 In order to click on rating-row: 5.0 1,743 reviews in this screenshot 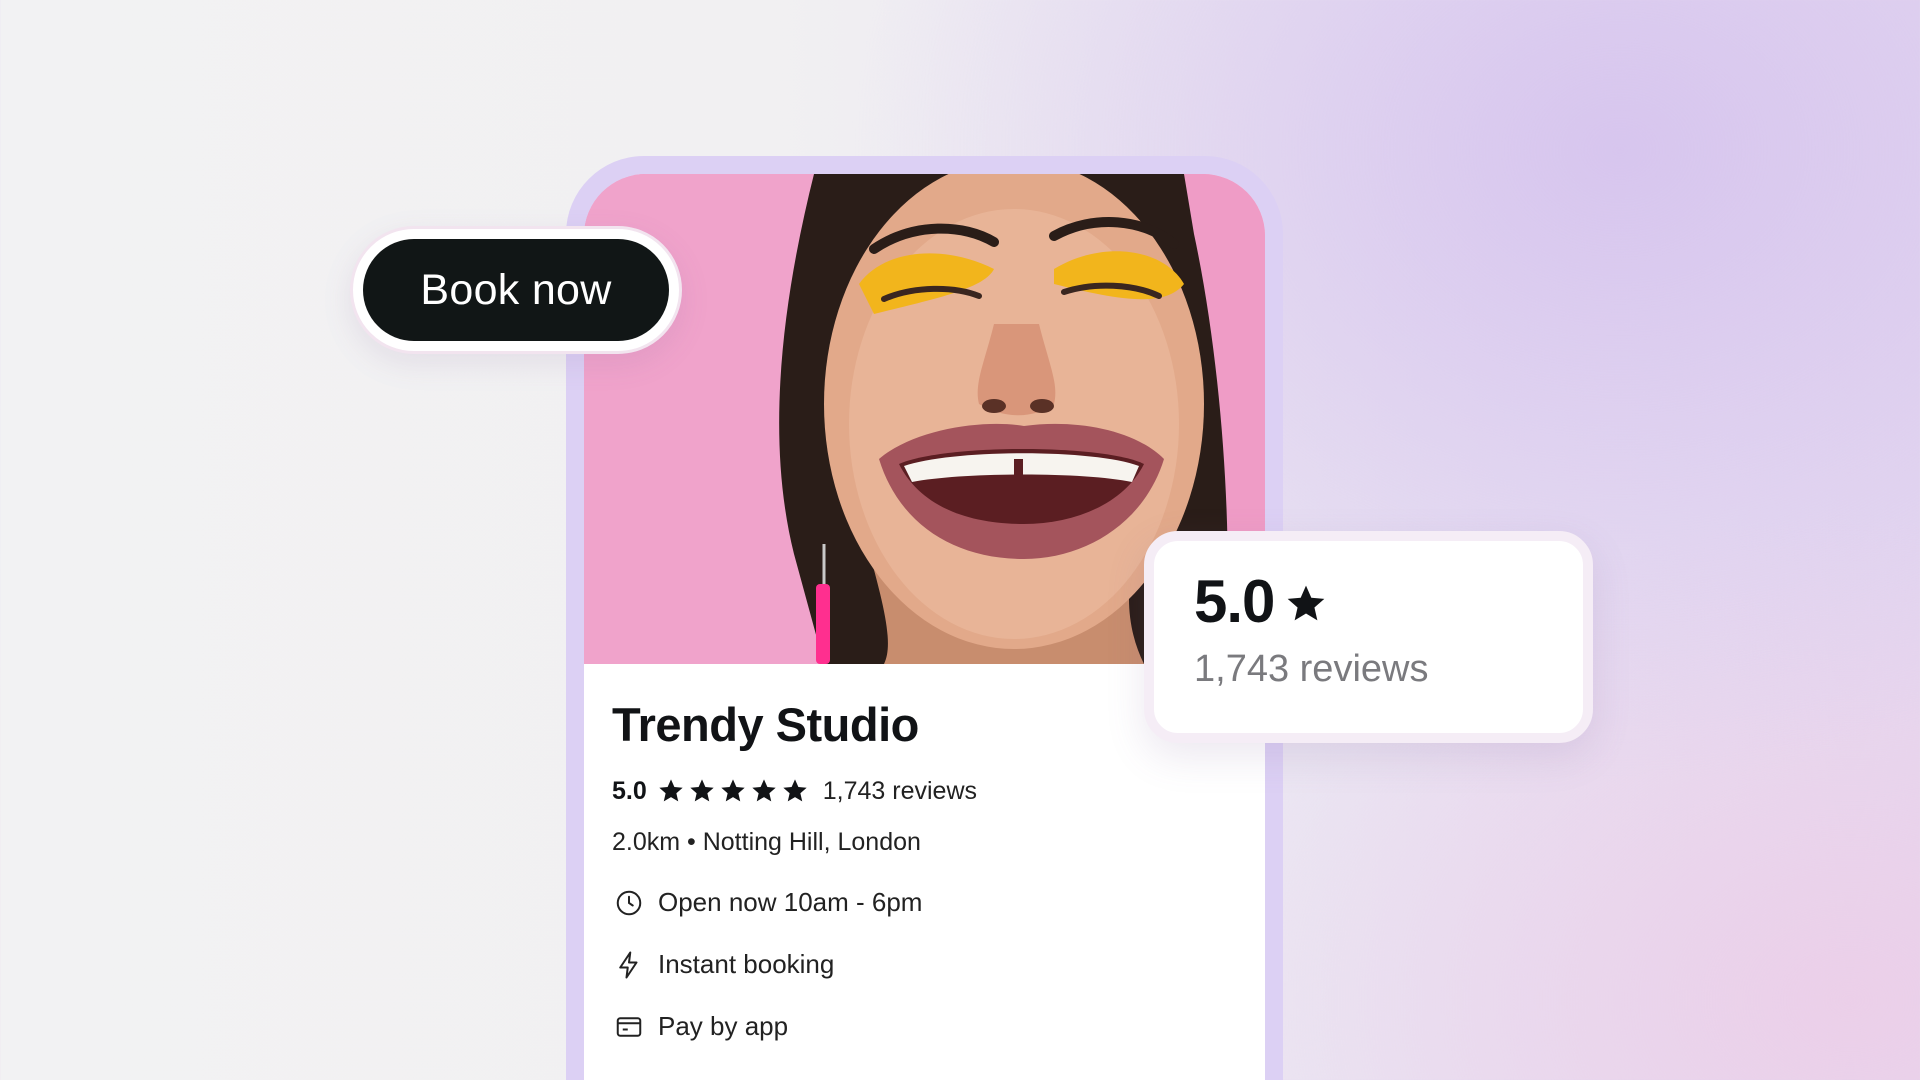, I will do `click(926, 791)`.